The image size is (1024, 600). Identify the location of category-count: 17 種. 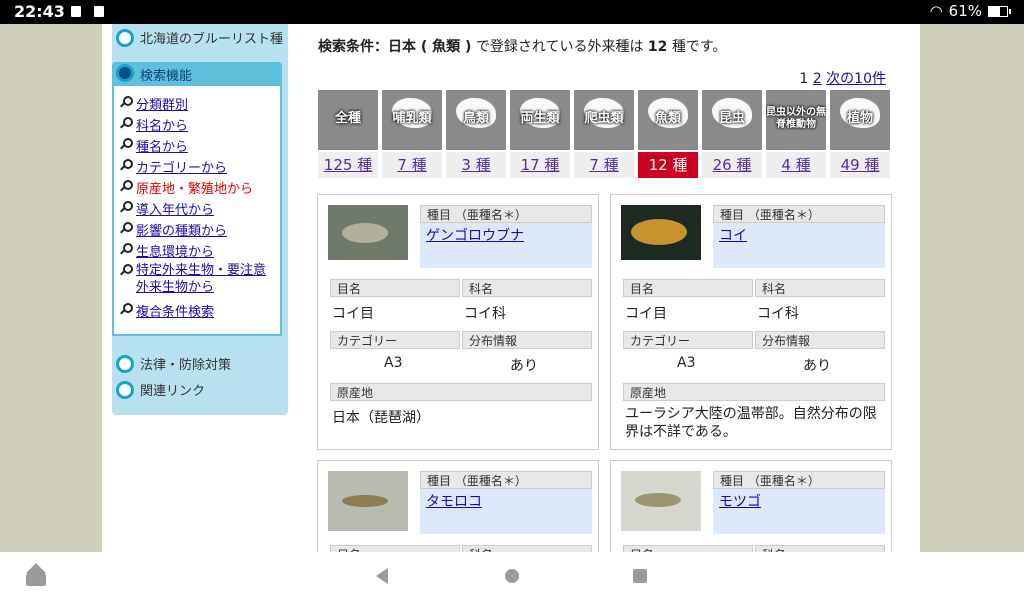
(540, 165).